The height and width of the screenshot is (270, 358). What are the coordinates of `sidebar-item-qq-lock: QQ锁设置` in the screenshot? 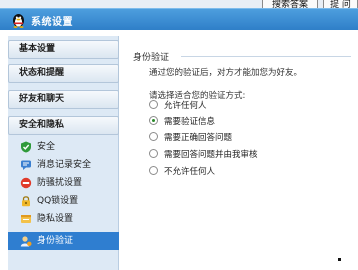 It's located at (63, 201).